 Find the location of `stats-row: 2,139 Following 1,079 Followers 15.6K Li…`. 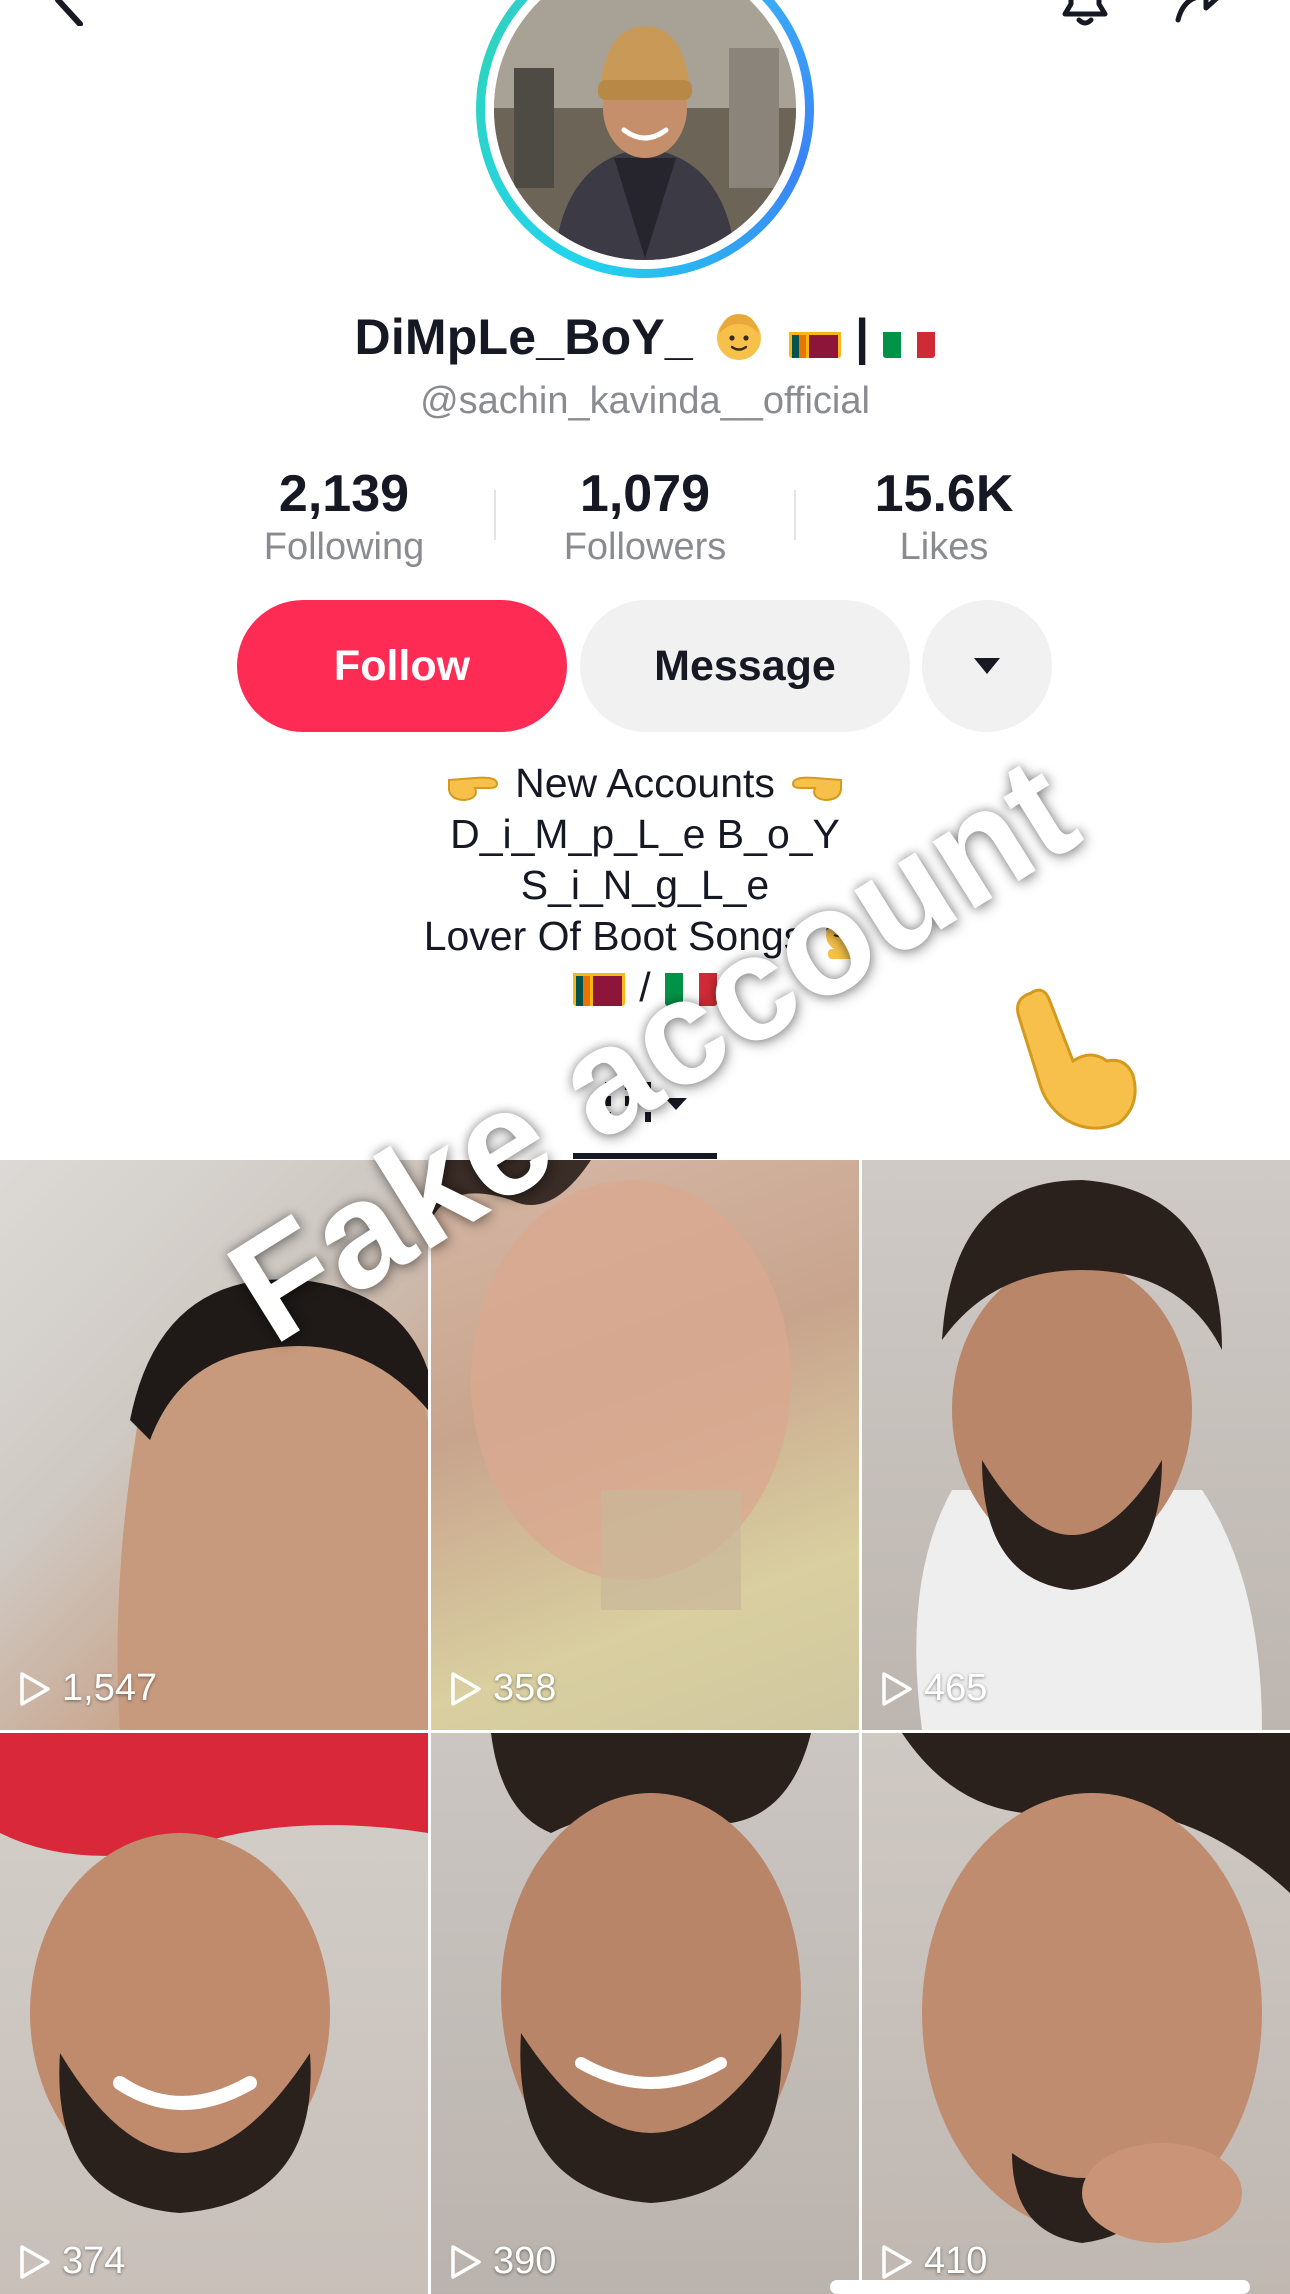

stats-row: 2,139 Following 1,079 Followers 15.6K Li… is located at coordinates (645, 521).